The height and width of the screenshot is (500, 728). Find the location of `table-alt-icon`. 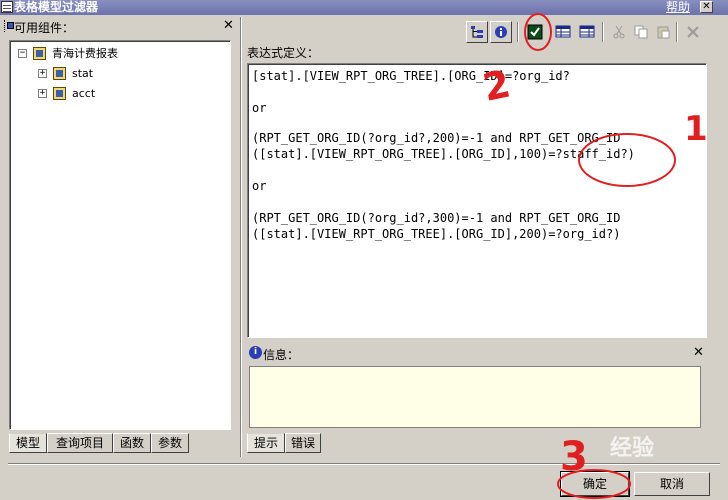

table-alt-icon is located at coordinates (587, 31).